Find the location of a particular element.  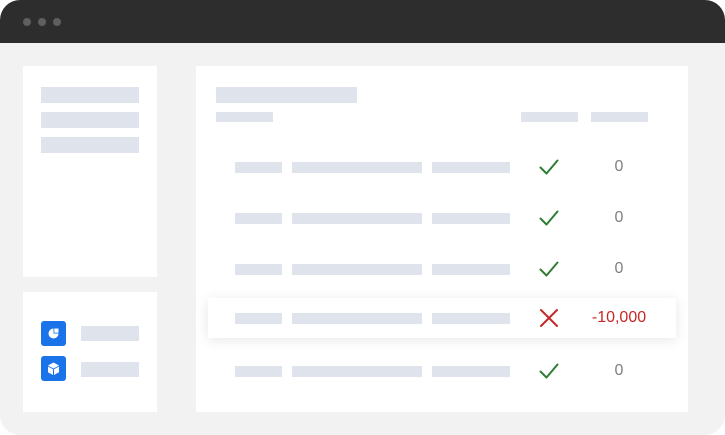

title-bar is located at coordinates (362, 21).